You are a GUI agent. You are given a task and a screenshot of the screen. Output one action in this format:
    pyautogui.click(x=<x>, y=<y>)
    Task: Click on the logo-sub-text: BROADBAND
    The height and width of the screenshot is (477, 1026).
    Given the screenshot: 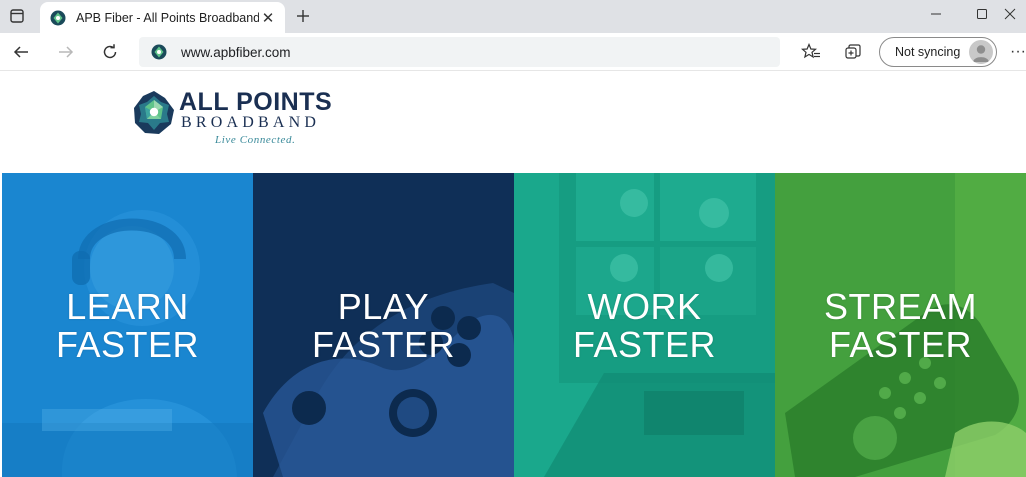 What is the action you would take?
    pyautogui.click(x=251, y=122)
    